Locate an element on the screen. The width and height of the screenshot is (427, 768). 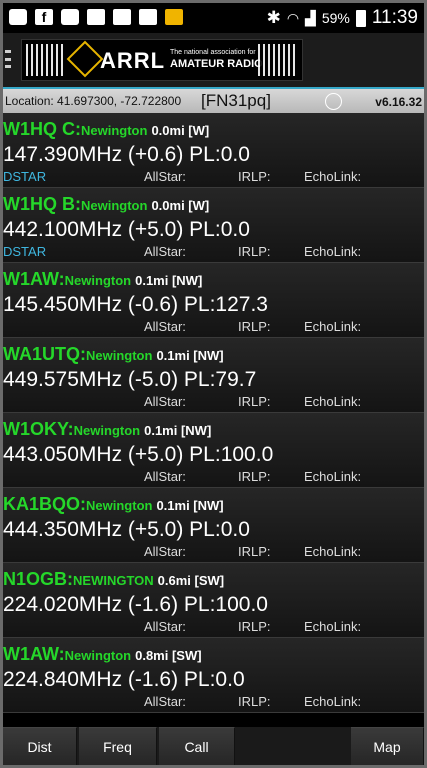
message-icon is located at coordinates (70, 17).